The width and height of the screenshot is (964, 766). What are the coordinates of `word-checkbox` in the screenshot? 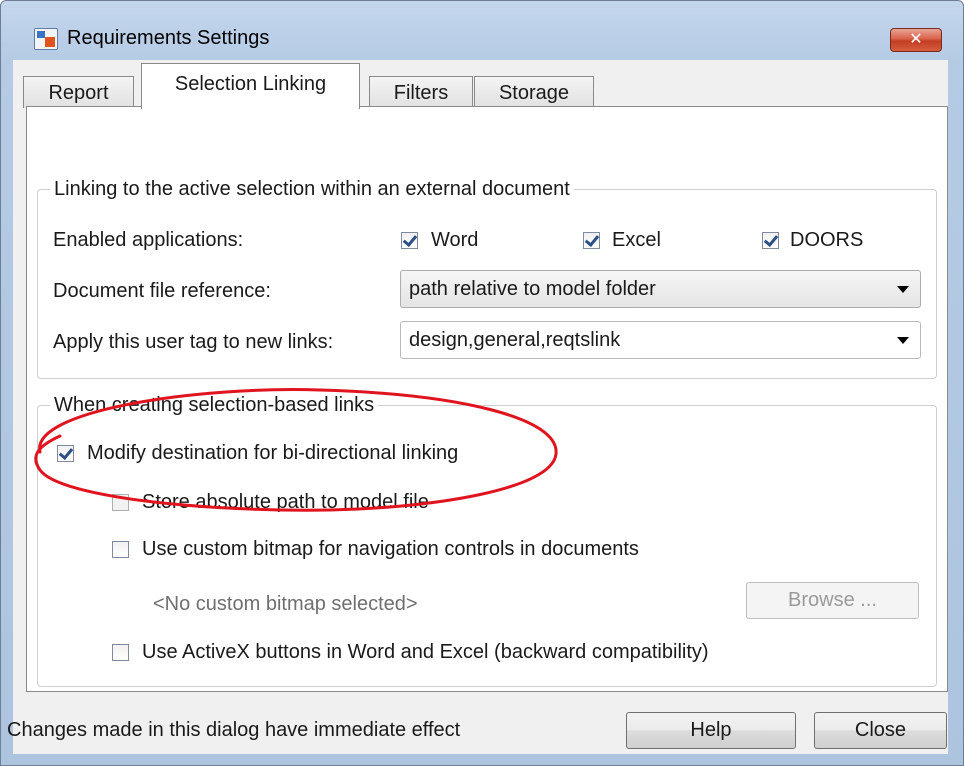 It's located at (409, 240).